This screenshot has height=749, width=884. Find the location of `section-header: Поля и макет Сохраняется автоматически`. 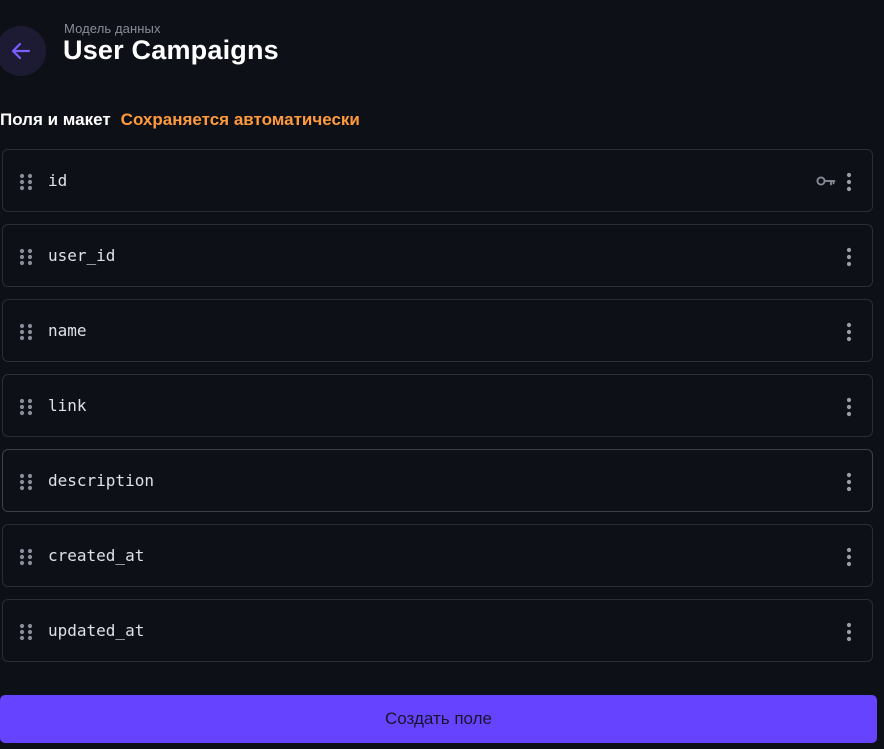

section-header: Поля и макет Сохраняется автоматически is located at coordinates (180, 120).